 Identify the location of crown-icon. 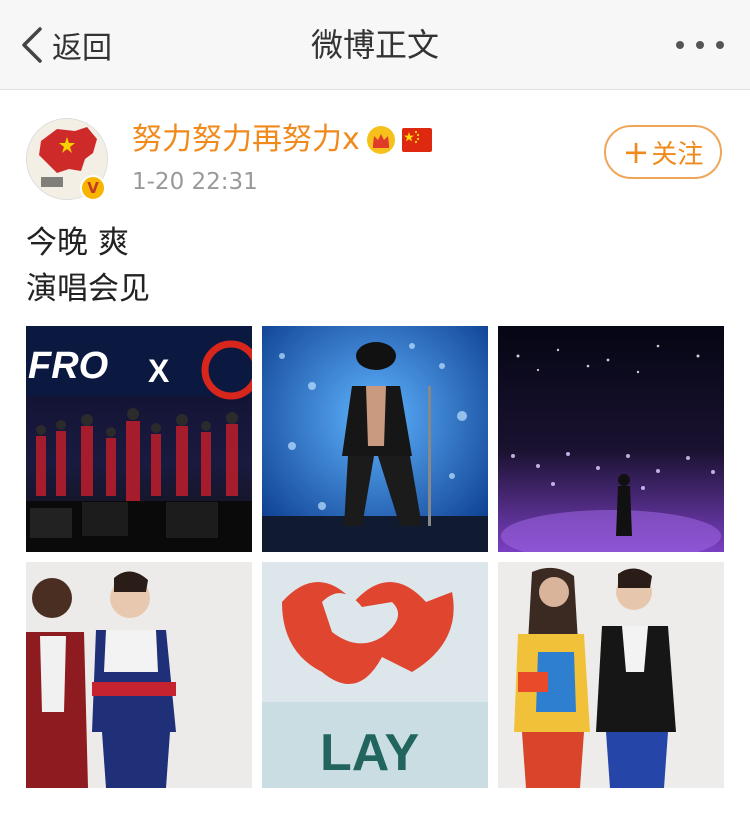
(380, 140).